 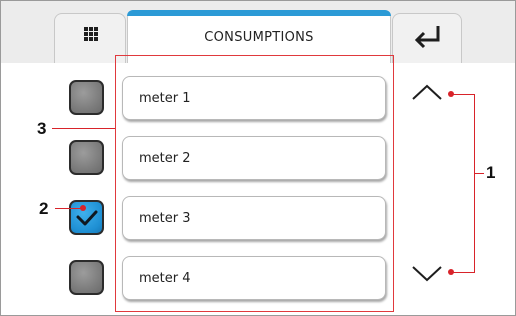 I want to click on back-button, so click(x=427, y=38).